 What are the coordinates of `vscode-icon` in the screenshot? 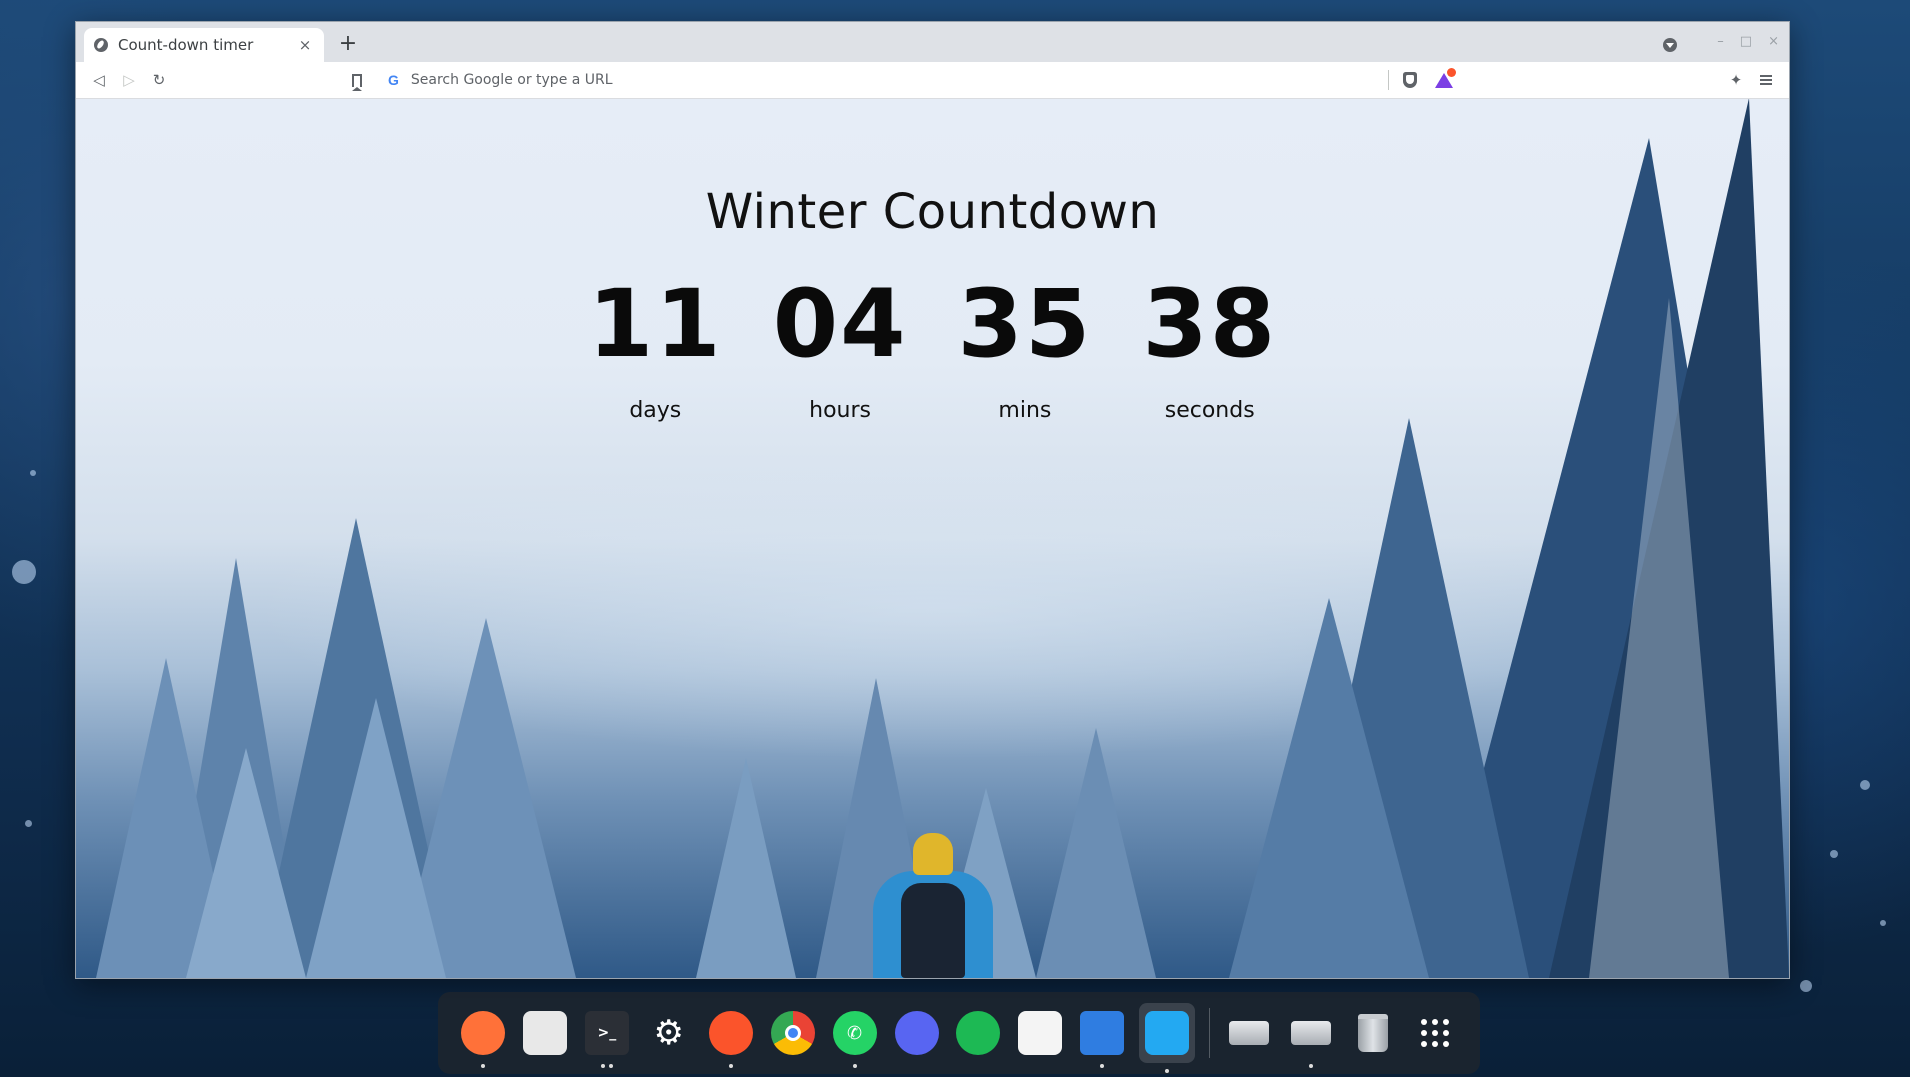 It's located at (1167, 1033).